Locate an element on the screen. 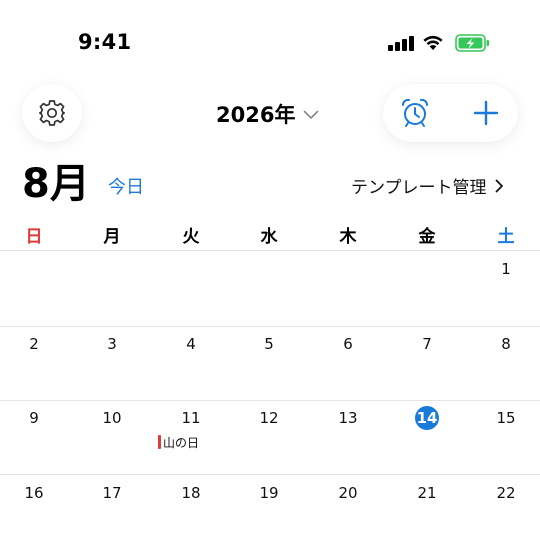 The height and width of the screenshot is (542, 540). day-cell: 16 is located at coordinates (34, 493).